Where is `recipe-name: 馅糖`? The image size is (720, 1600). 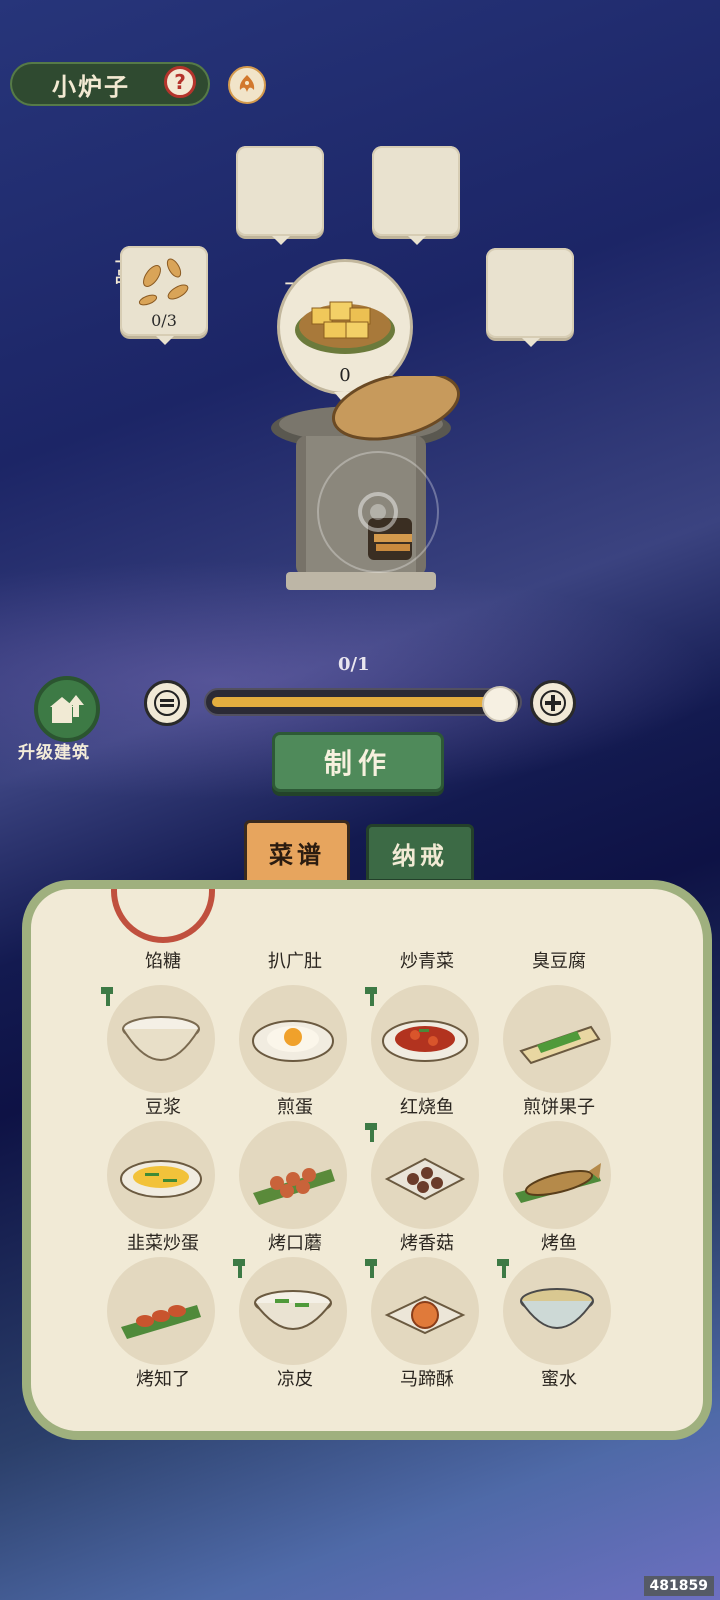 recipe-name: 馅糖 is located at coordinates (163, 960).